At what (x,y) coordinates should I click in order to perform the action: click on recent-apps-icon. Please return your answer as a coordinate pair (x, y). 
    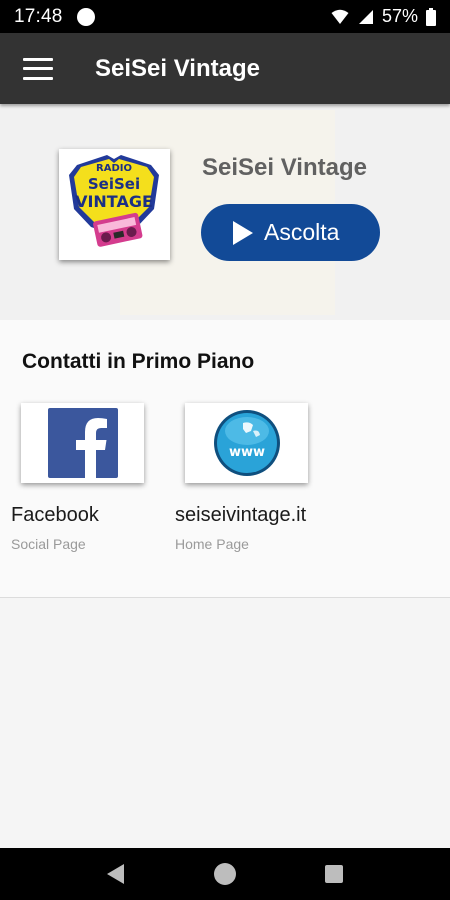
    Looking at the image, I should click on (334, 874).